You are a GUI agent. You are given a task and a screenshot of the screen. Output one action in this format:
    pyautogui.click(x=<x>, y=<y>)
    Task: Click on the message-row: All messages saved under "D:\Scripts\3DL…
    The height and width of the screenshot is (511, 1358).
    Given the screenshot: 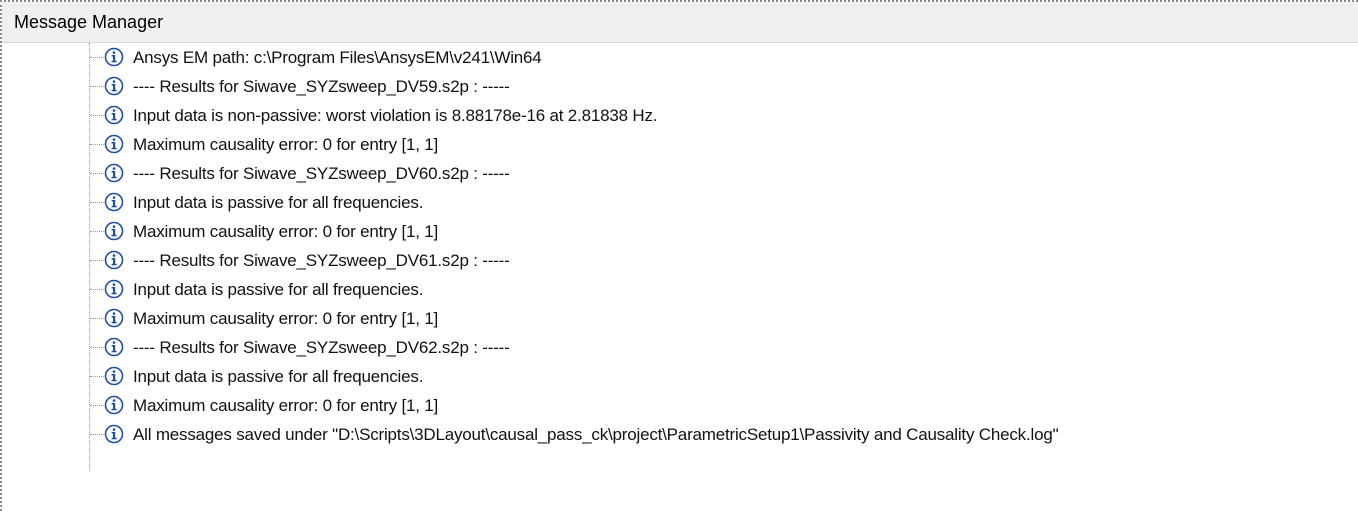 What is the action you would take?
    pyautogui.click(x=680, y=434)
    